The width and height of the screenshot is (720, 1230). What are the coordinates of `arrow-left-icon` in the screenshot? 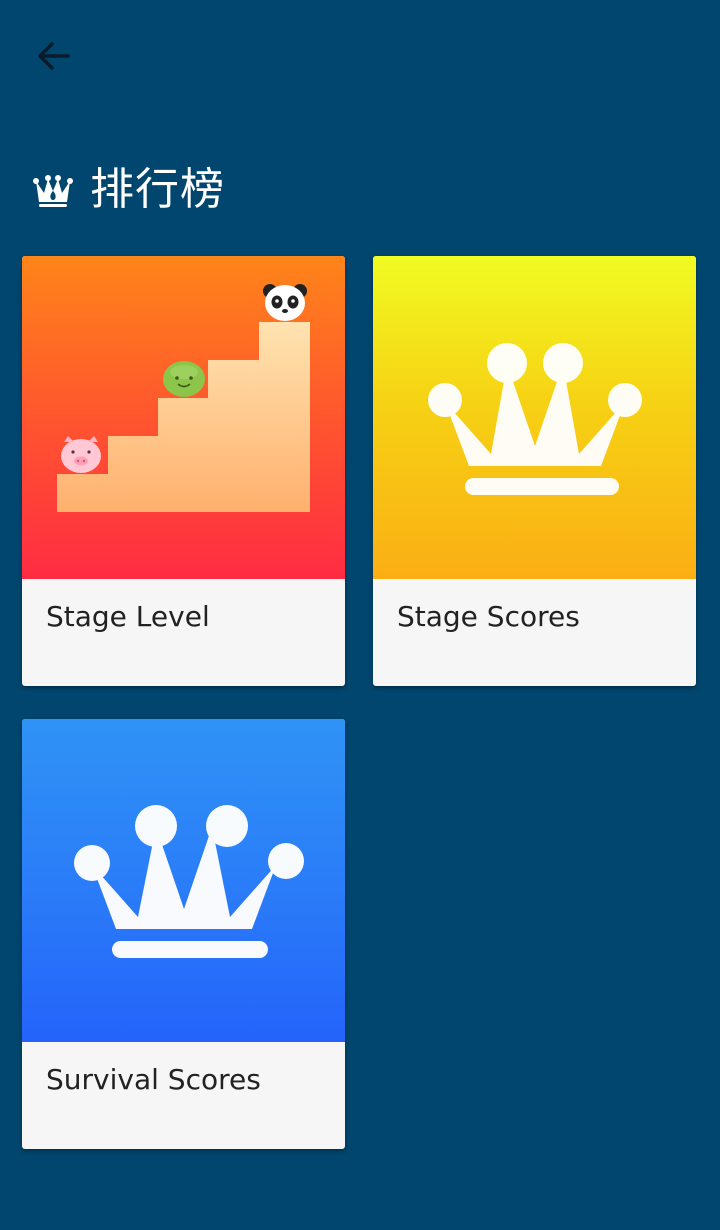 It's located at (54, 56).